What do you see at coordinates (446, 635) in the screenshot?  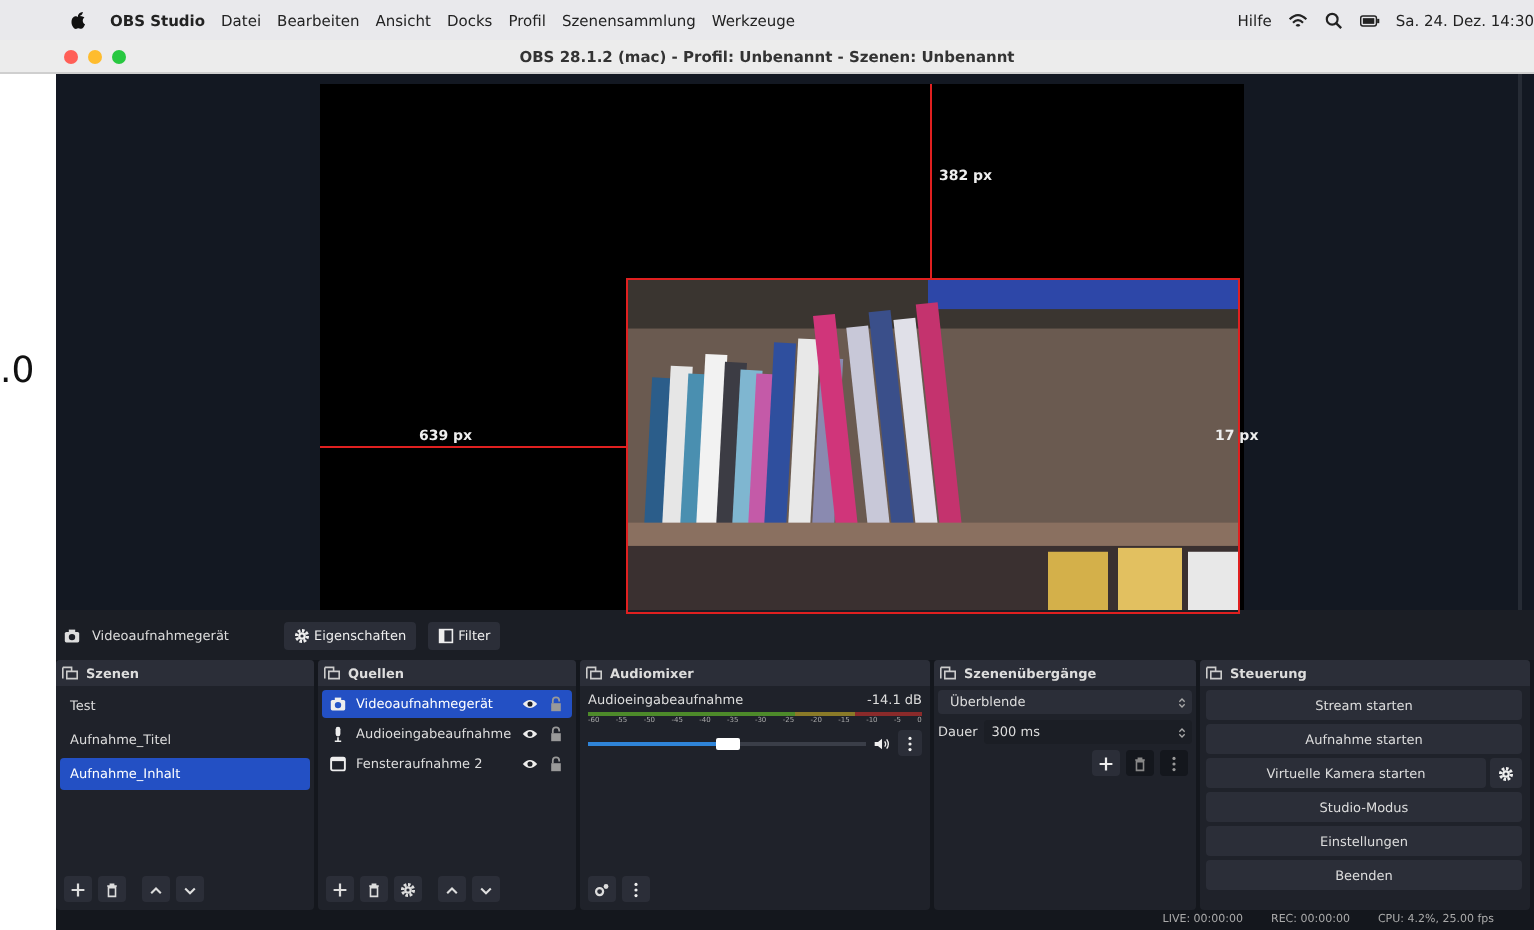 I see `filter-icon` at bounding box center [446, 635].